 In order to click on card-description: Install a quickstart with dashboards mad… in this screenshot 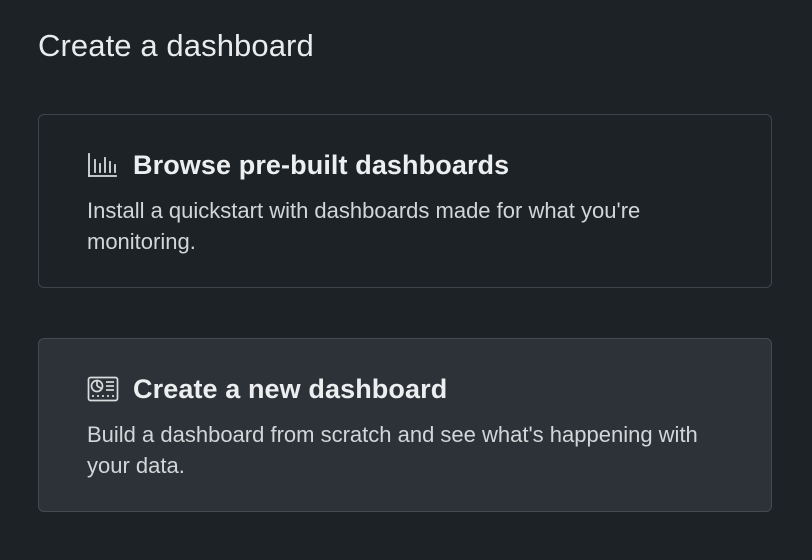, I will do `click(364, 226)`.